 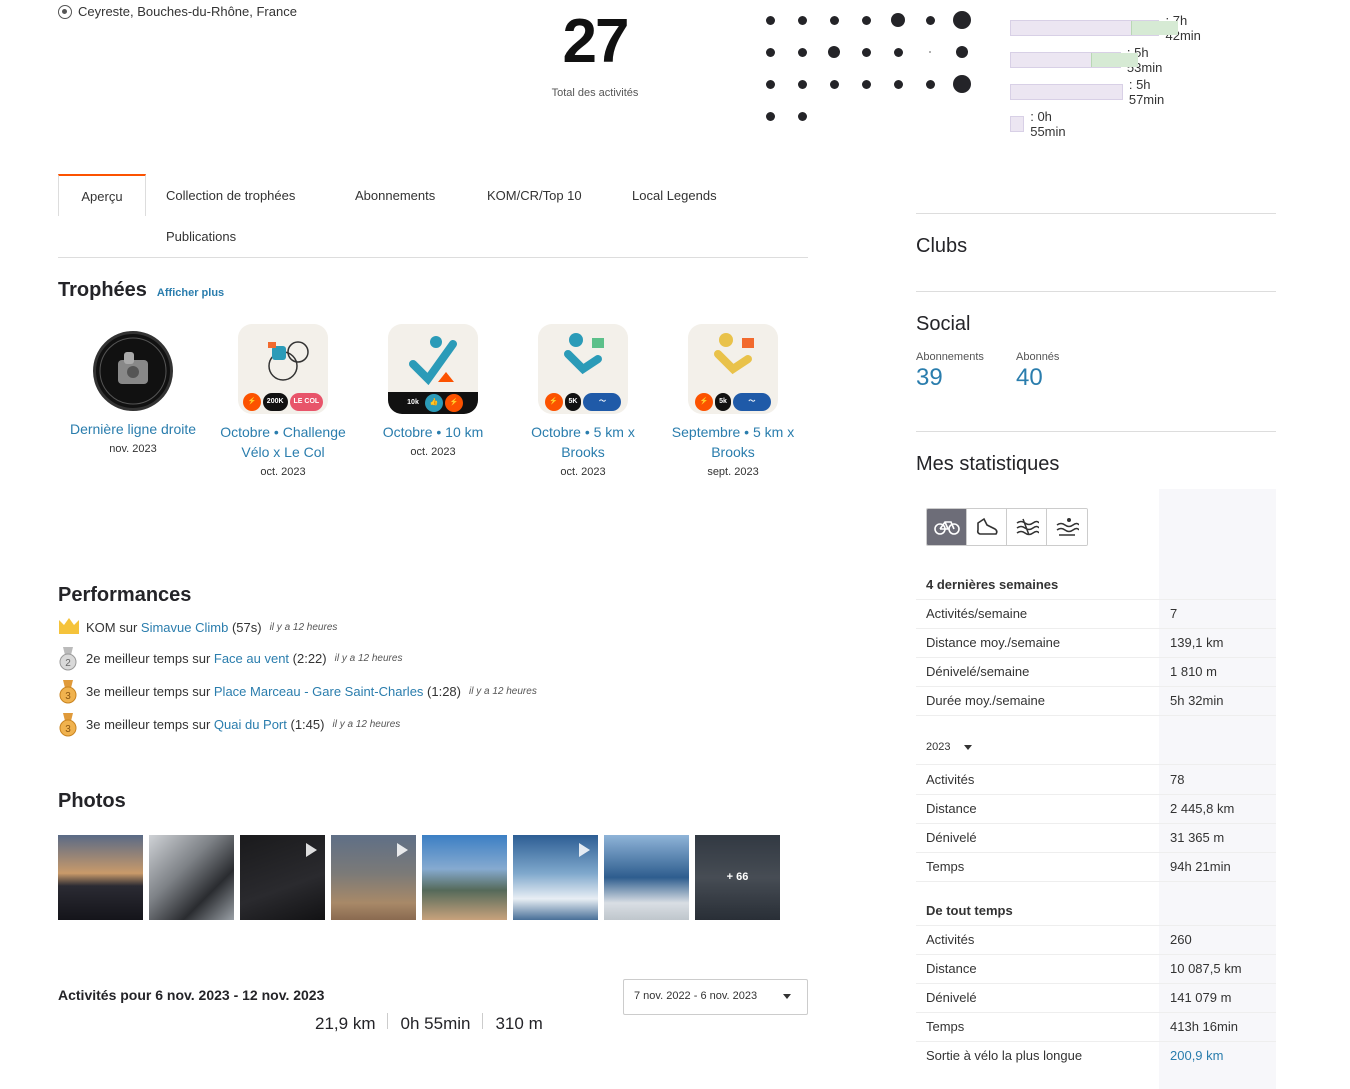 What do you see at coordinates (1096, 809) in the screenshot?
I see `stats-row: Distance 2 445,8 km` at bounding box center [1096, 809].